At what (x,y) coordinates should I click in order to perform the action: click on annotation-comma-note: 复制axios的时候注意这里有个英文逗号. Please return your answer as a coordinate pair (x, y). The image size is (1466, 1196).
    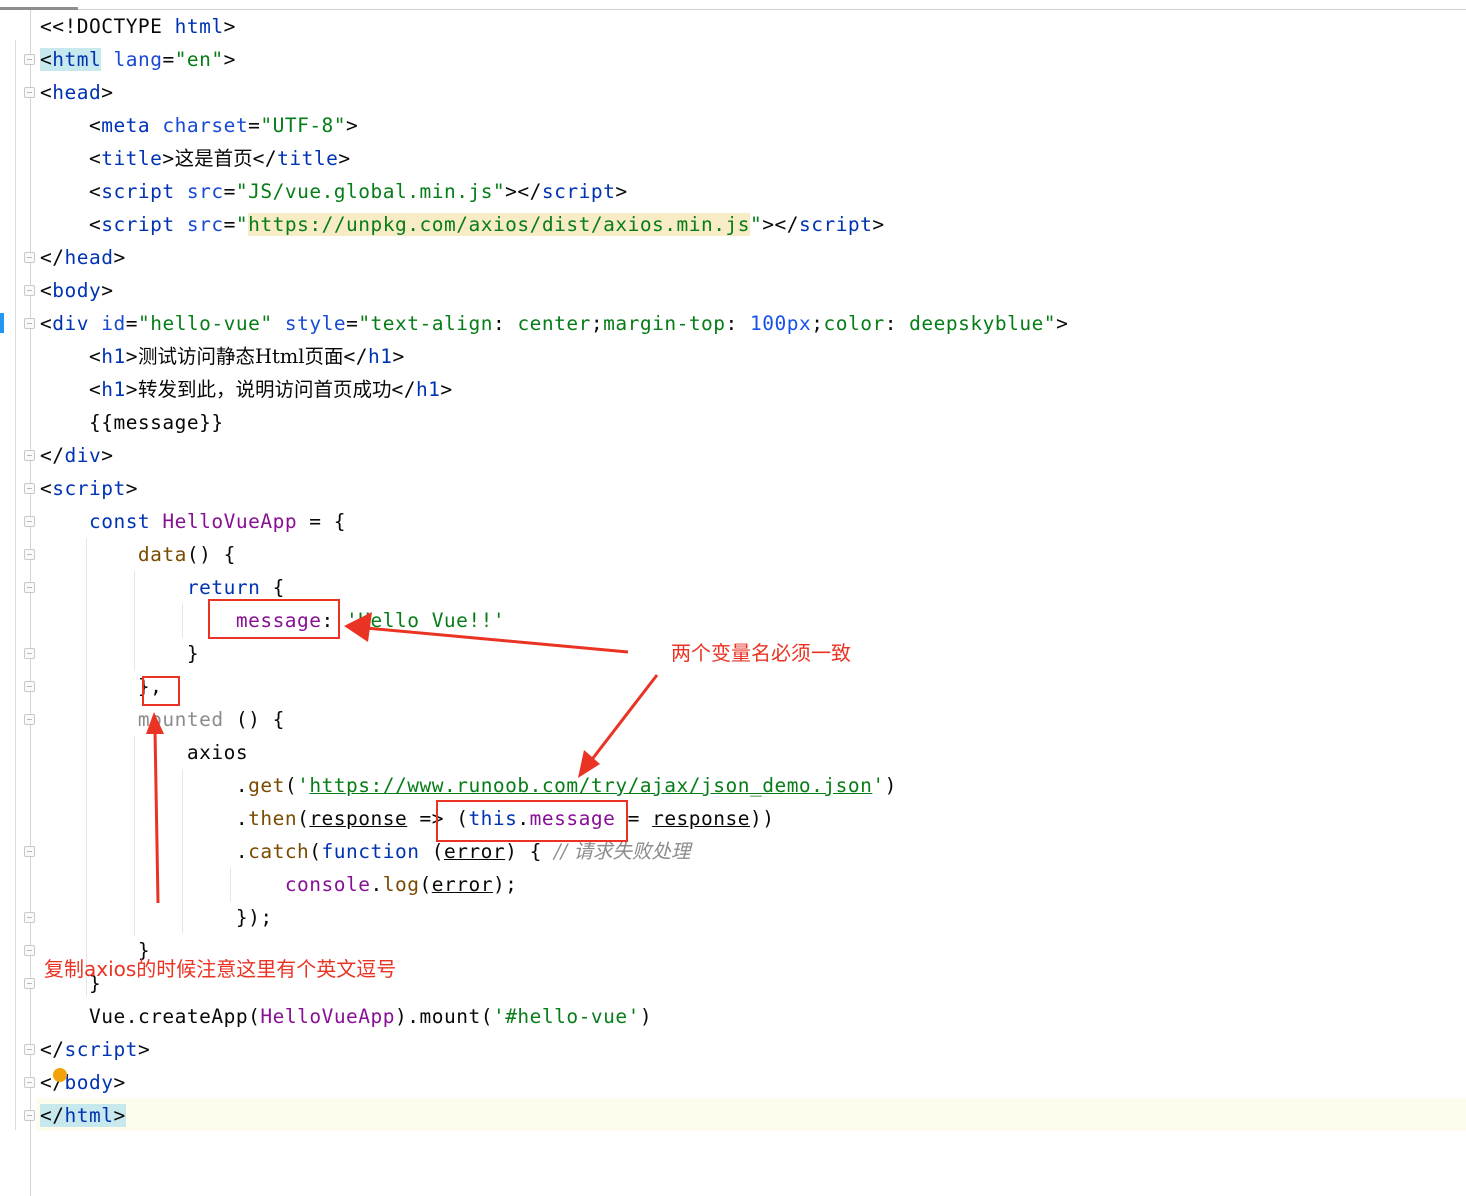
    Looking at the image, I should click on (220, 969).